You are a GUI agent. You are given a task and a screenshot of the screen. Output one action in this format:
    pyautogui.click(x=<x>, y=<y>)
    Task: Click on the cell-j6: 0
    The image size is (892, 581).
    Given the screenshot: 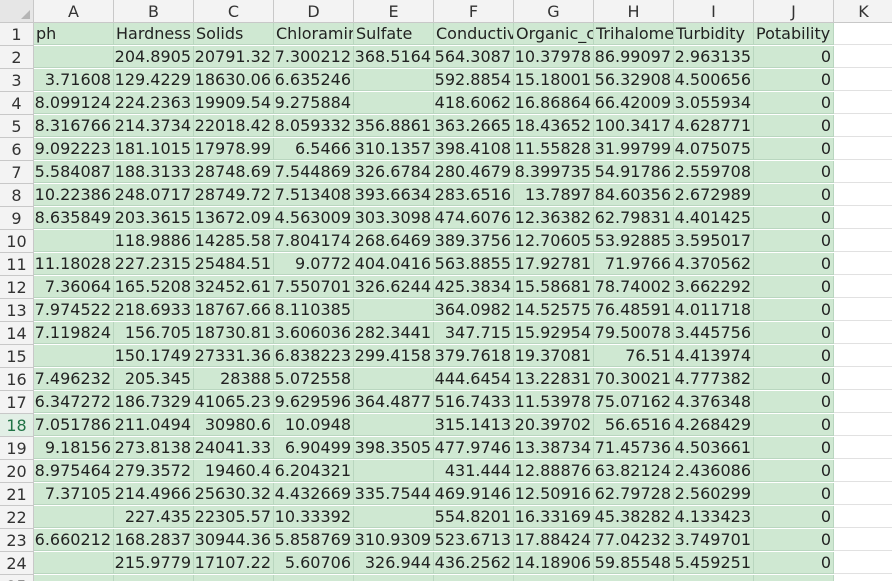 What is the action you would take?
    pyautogui.click(x=794, y=149)
    